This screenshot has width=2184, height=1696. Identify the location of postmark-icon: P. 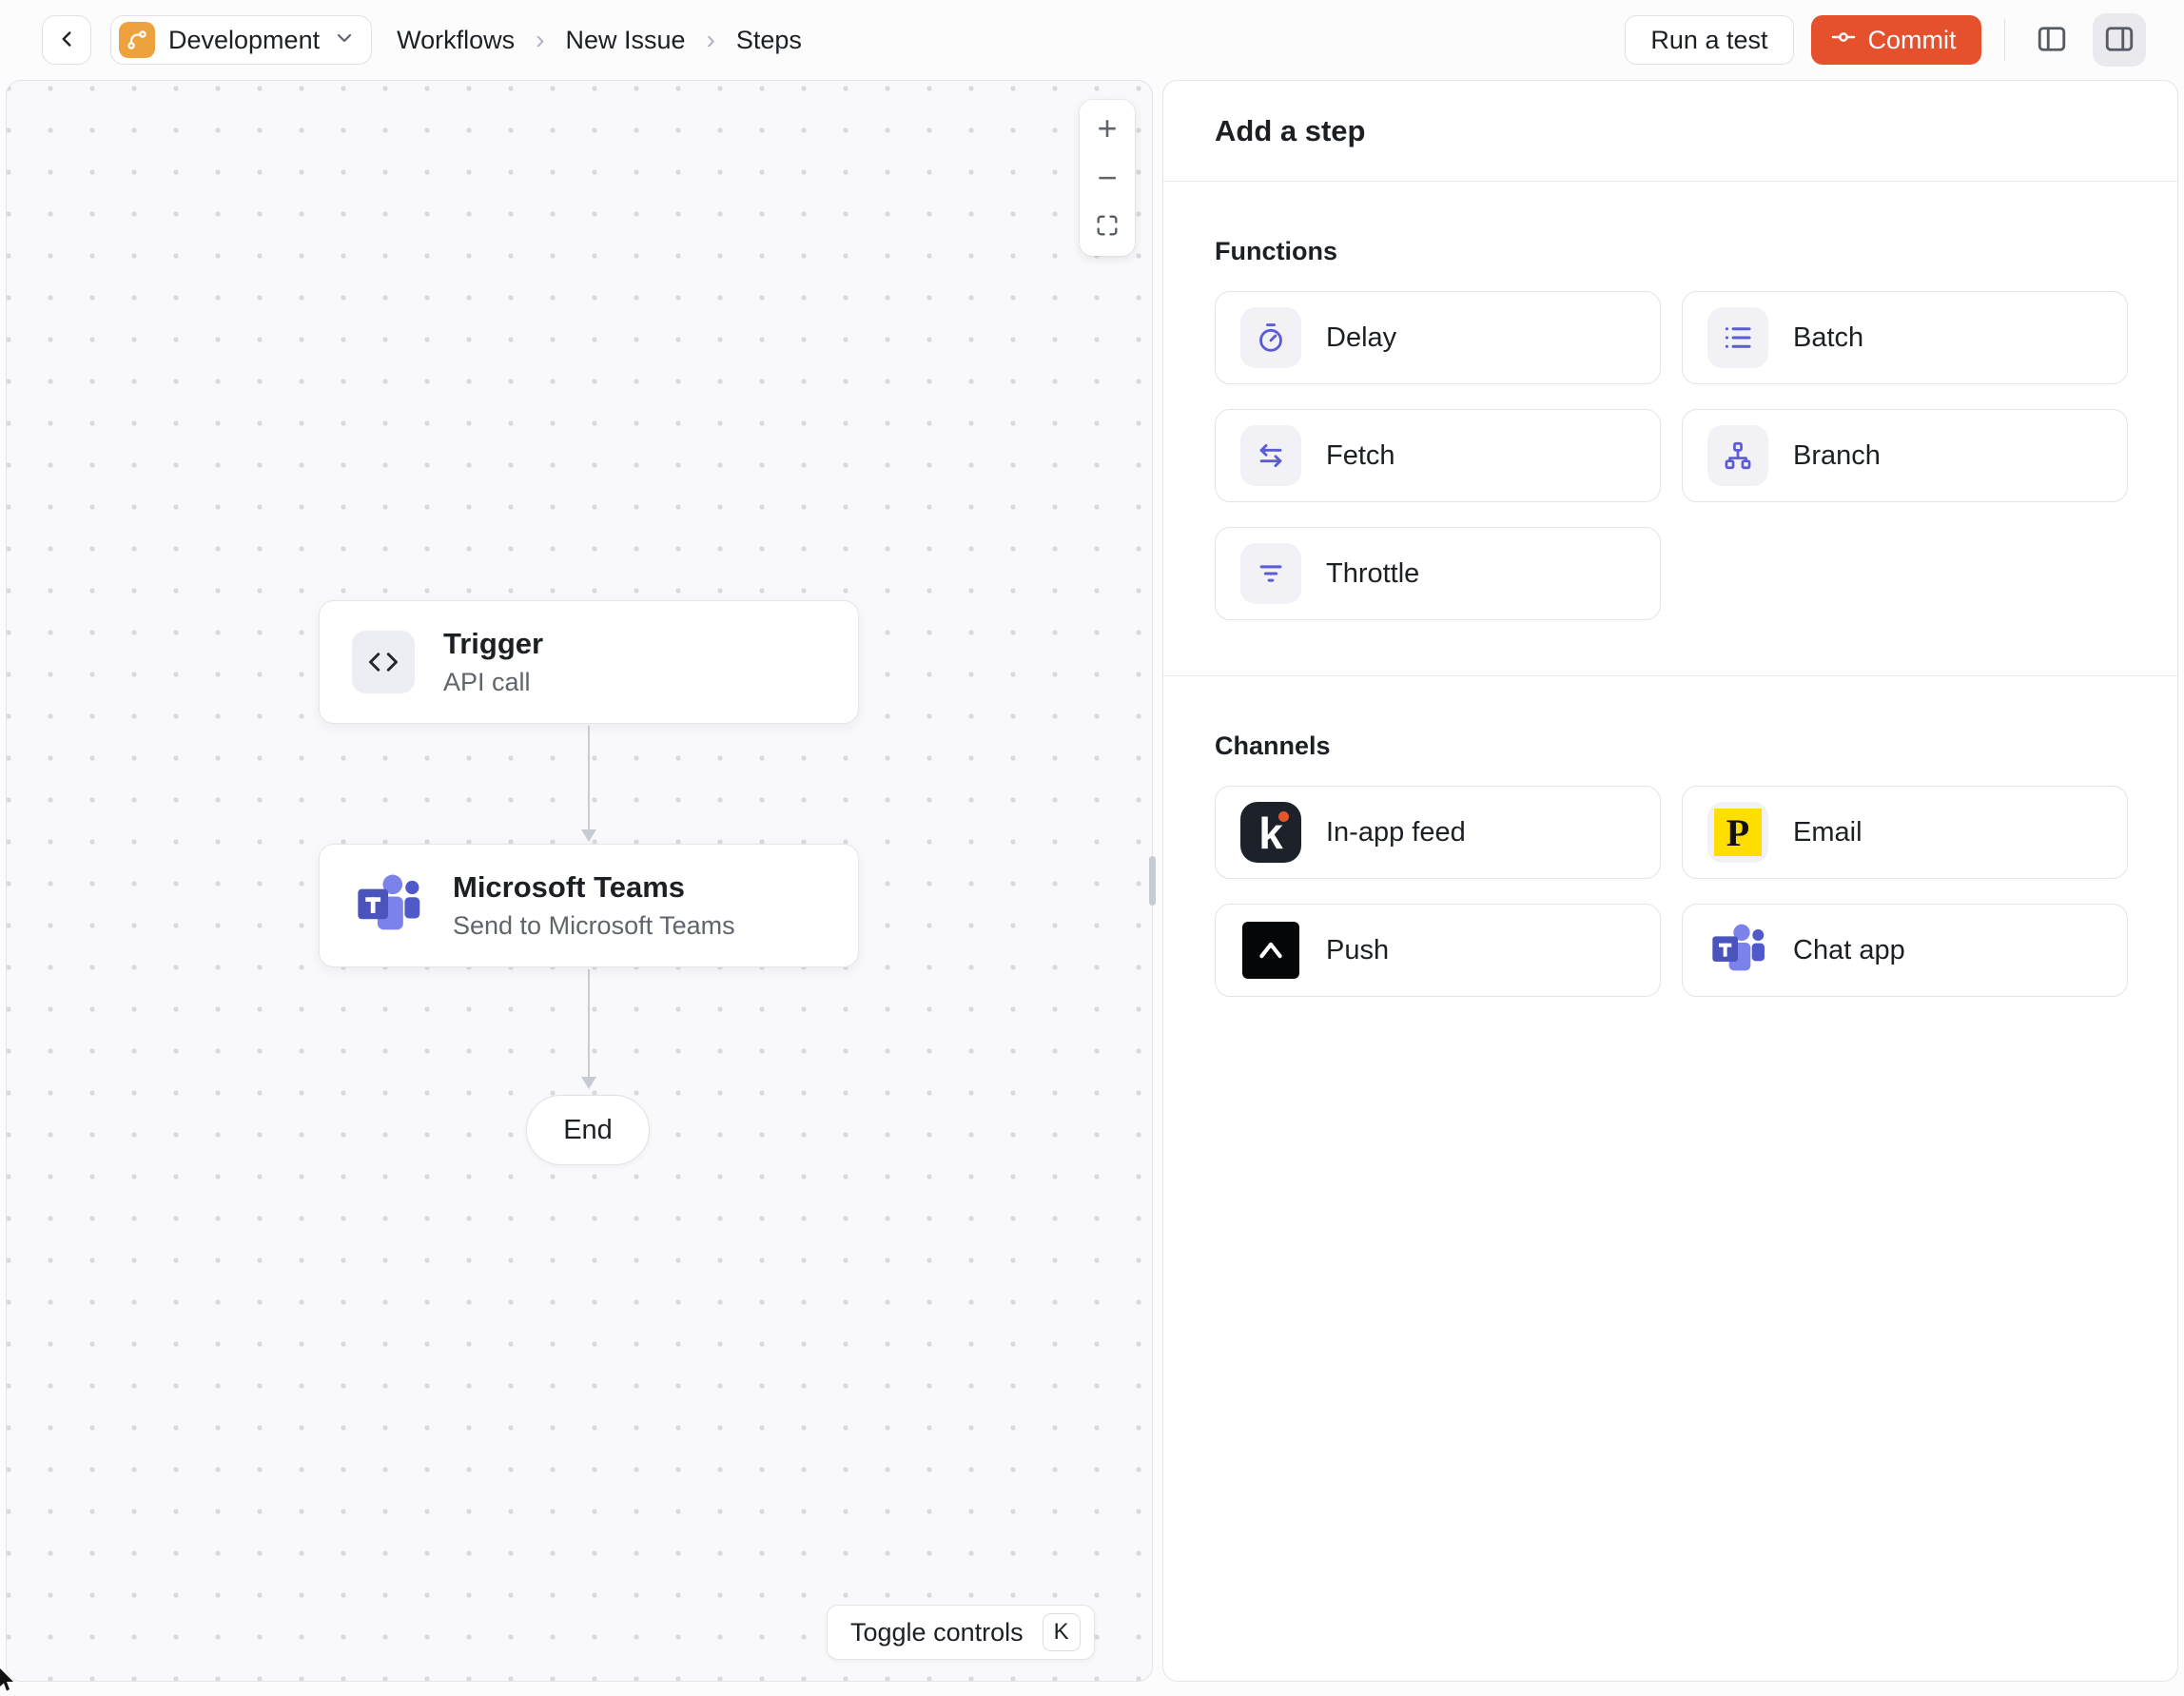
(1737, 832).